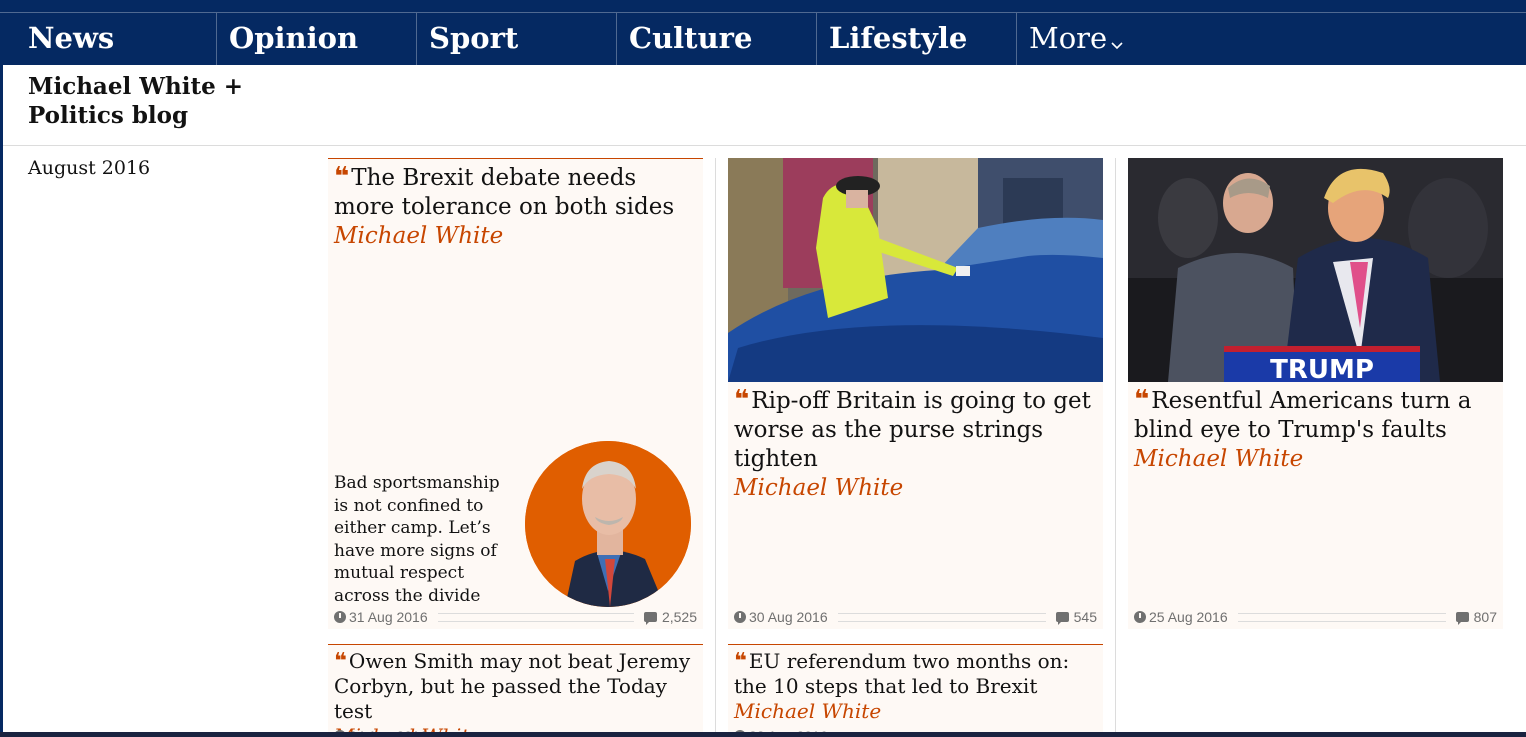 The width and height of the screenshot is (1526, 737). What do you see at coordinates (388, 617) in the screenshot?
I see `card-date: 31 Aug 2016` at bounding box center [388, 617].